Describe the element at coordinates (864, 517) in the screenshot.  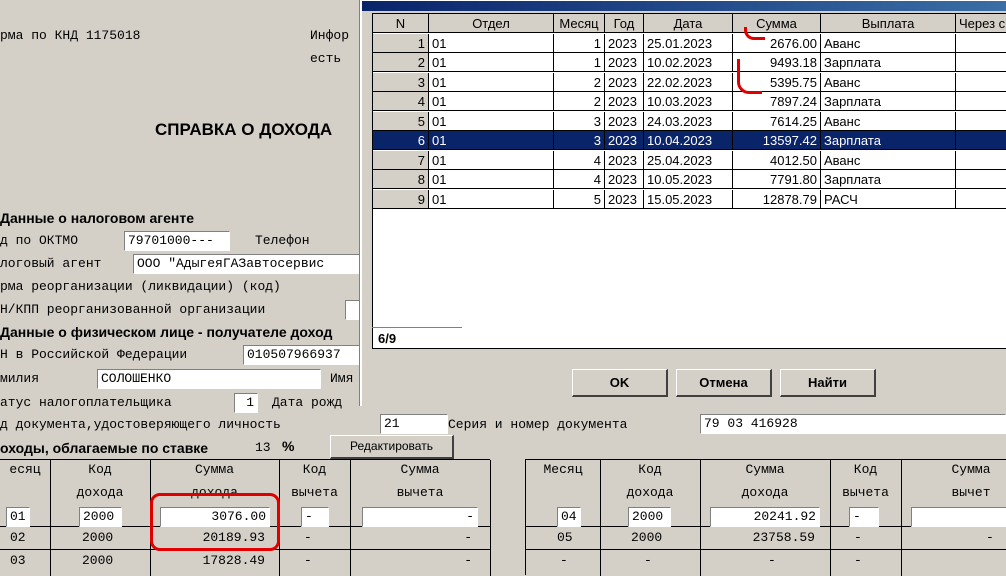
I see `deduction-code-field-right: -` at that location.